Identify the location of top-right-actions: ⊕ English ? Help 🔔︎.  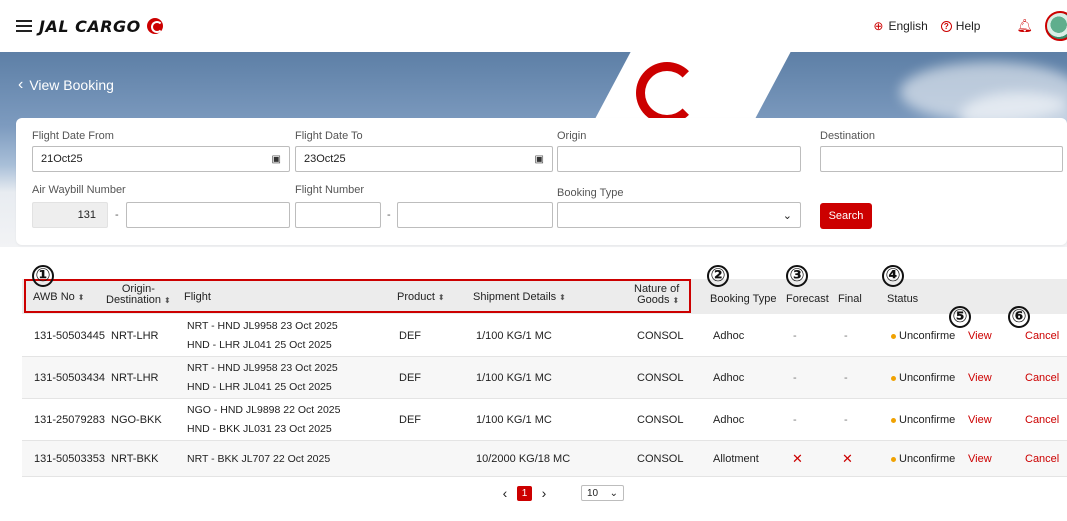
(970, 26).